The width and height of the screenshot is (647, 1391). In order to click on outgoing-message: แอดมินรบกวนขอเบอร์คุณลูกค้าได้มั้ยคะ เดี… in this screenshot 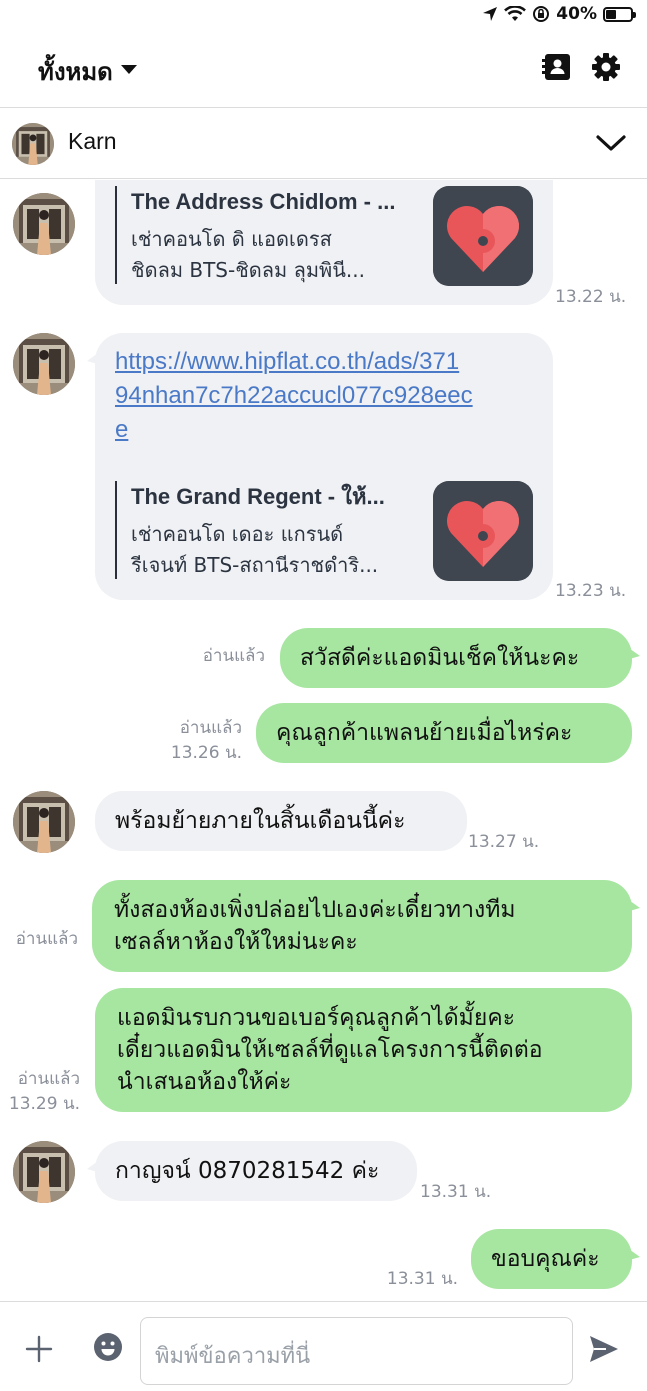, I will do `click(363, 1050)`.